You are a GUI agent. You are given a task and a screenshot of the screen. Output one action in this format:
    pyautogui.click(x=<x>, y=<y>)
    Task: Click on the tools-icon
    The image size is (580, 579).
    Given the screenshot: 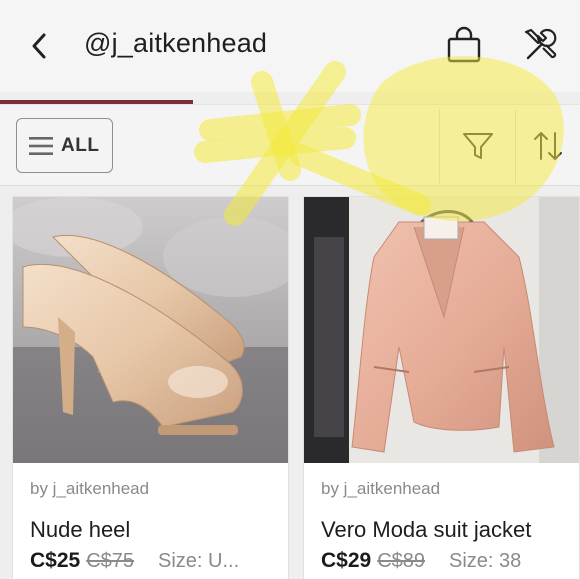 What is the action you would take?
    pyautogui.click(x=540, y=44)
    